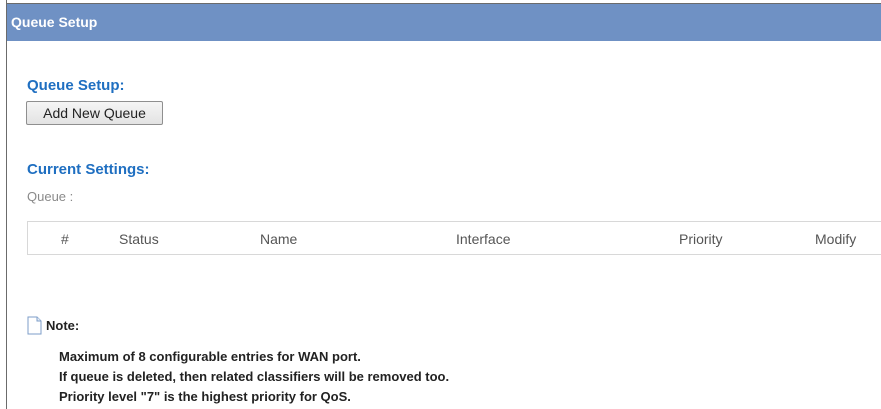  Describe the element at coordinates (454, 238) in the screenshot. I see `queue-table: # Status Name Interface Priority Modify` at that location.